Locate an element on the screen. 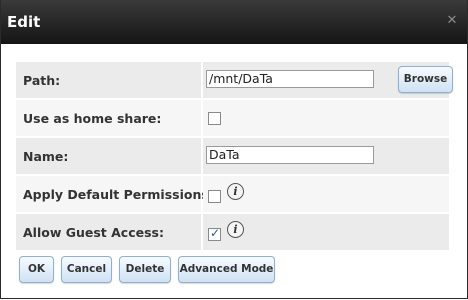  guest-access-label: Allow Guest Access: is located at coordinates (93, 232).